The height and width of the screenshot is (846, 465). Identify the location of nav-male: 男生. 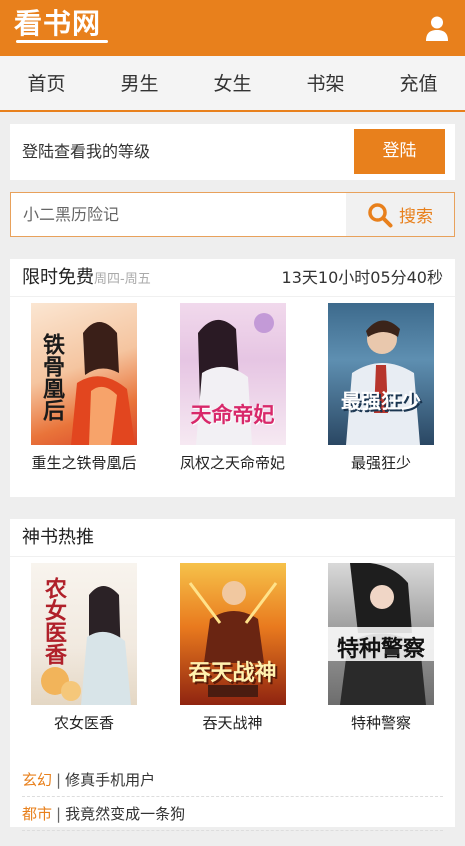
(139, 83).